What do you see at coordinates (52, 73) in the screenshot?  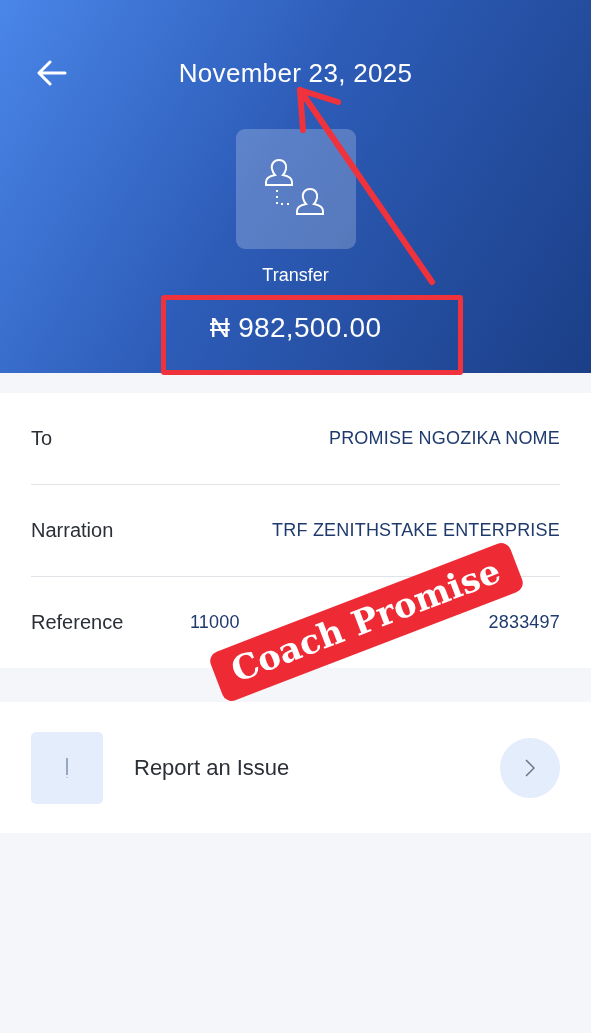 I see `back-arrow-icon` at bounding box center [52, 73].